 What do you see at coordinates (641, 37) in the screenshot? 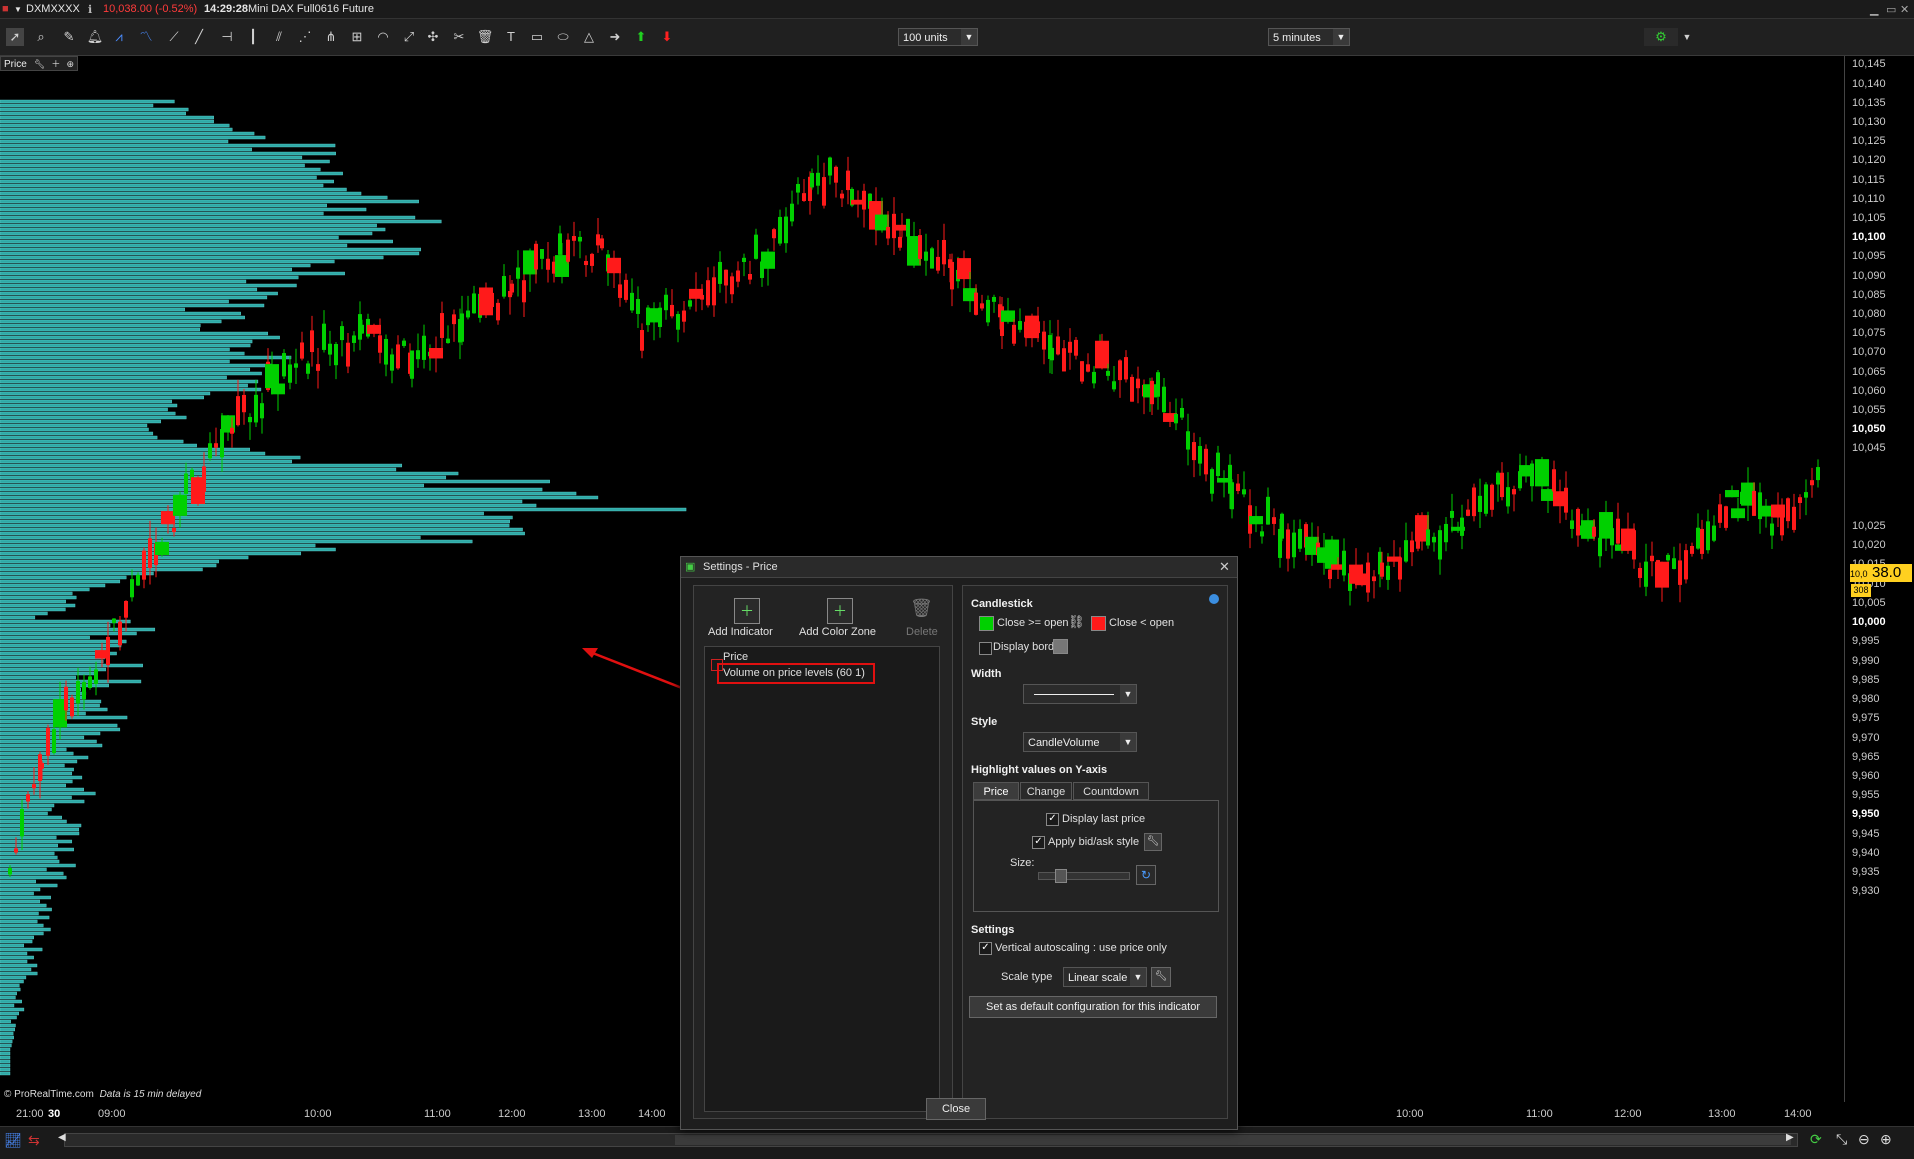
I see `arrow-up-icon: ⬆` at bounding box center [641, 37].